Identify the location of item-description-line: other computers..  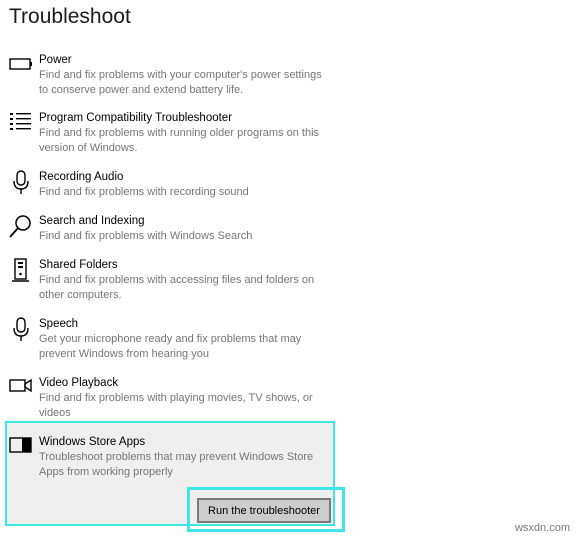
(80, 294).